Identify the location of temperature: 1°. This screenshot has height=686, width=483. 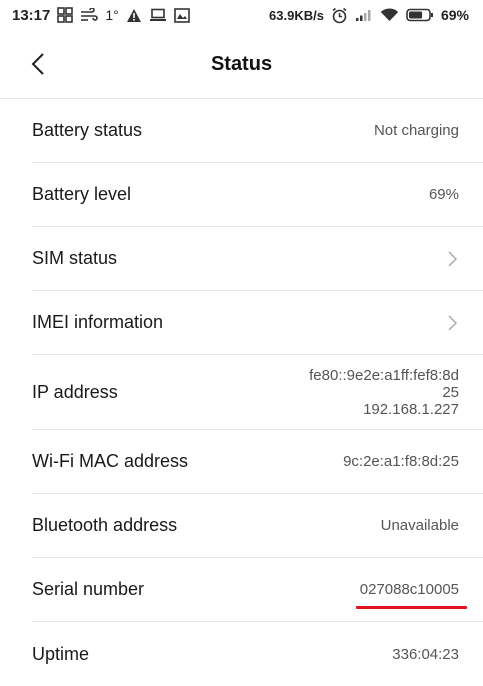
(112, 15).